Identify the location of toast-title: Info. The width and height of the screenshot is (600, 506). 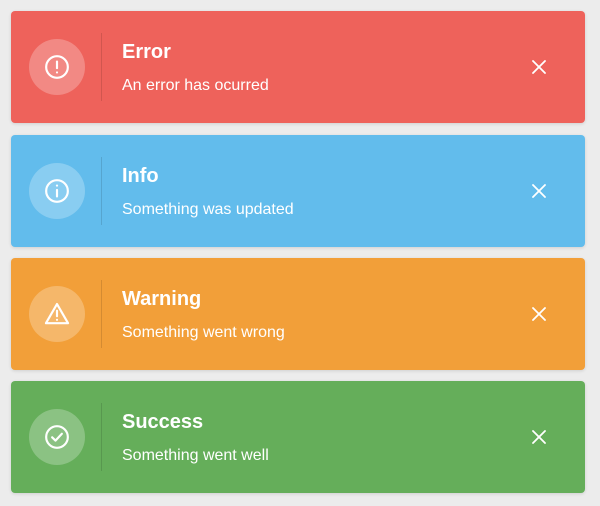
(140, 176).